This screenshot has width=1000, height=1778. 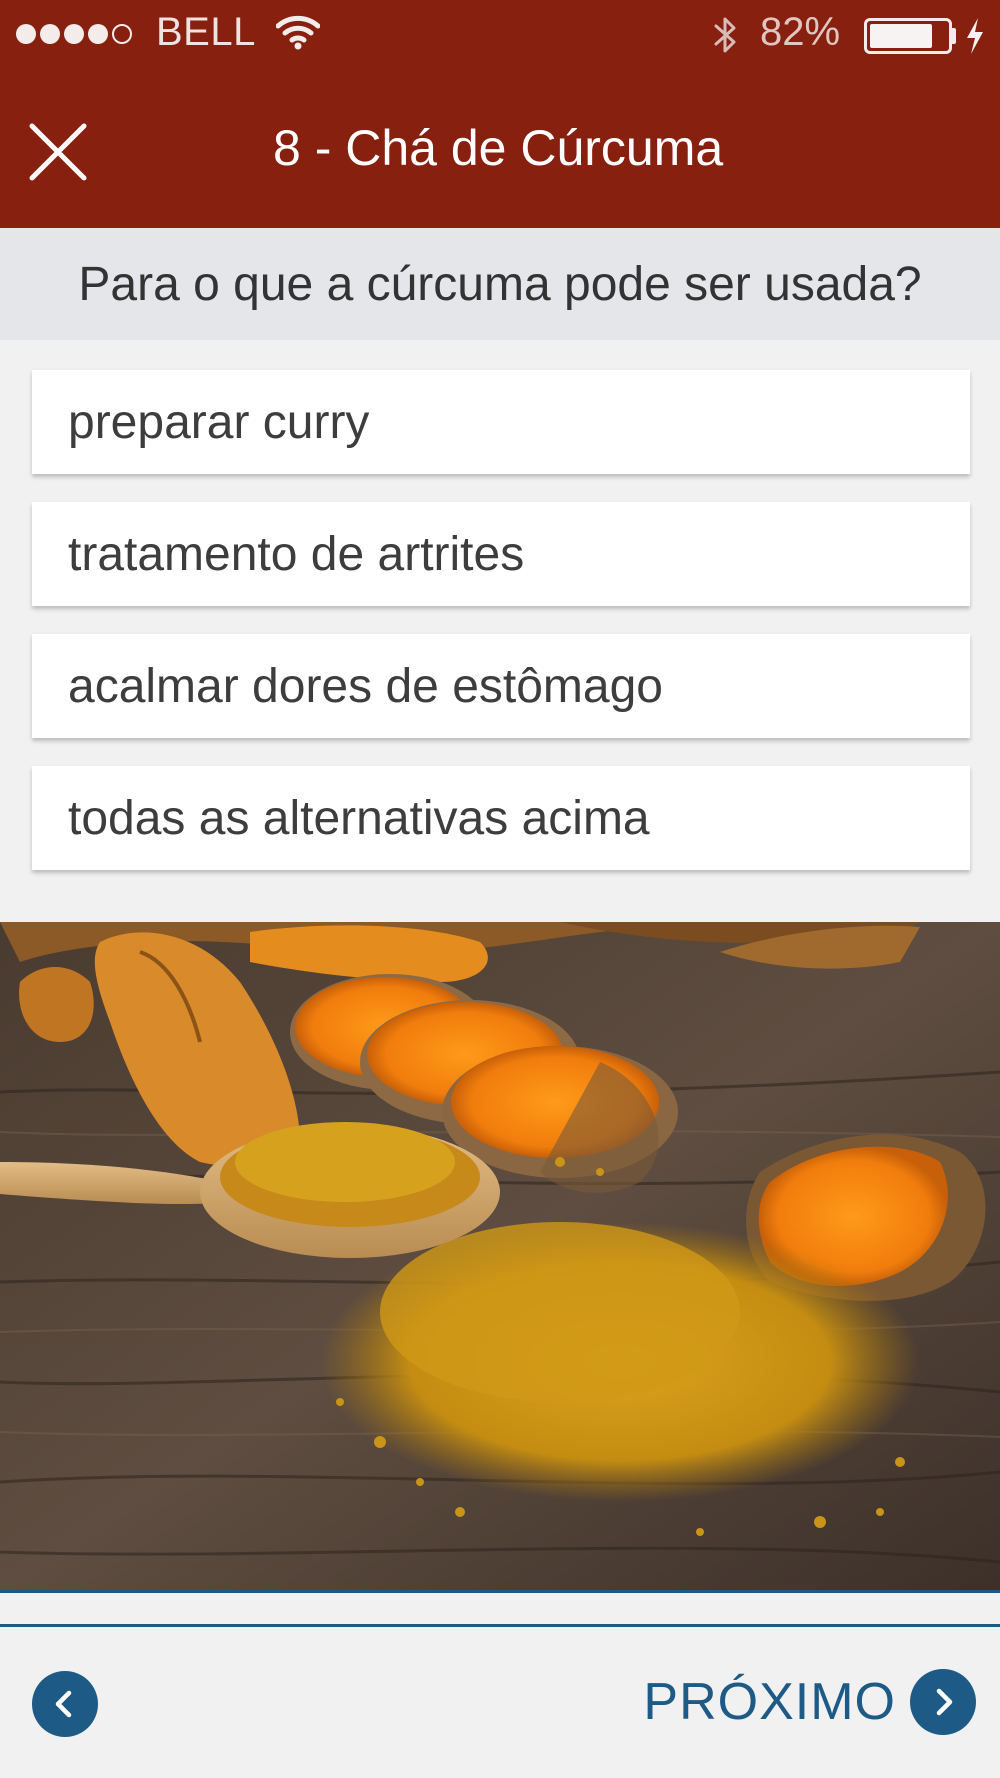 I want to click on status-bar: BELL 82%, so click(x=500, y=34).